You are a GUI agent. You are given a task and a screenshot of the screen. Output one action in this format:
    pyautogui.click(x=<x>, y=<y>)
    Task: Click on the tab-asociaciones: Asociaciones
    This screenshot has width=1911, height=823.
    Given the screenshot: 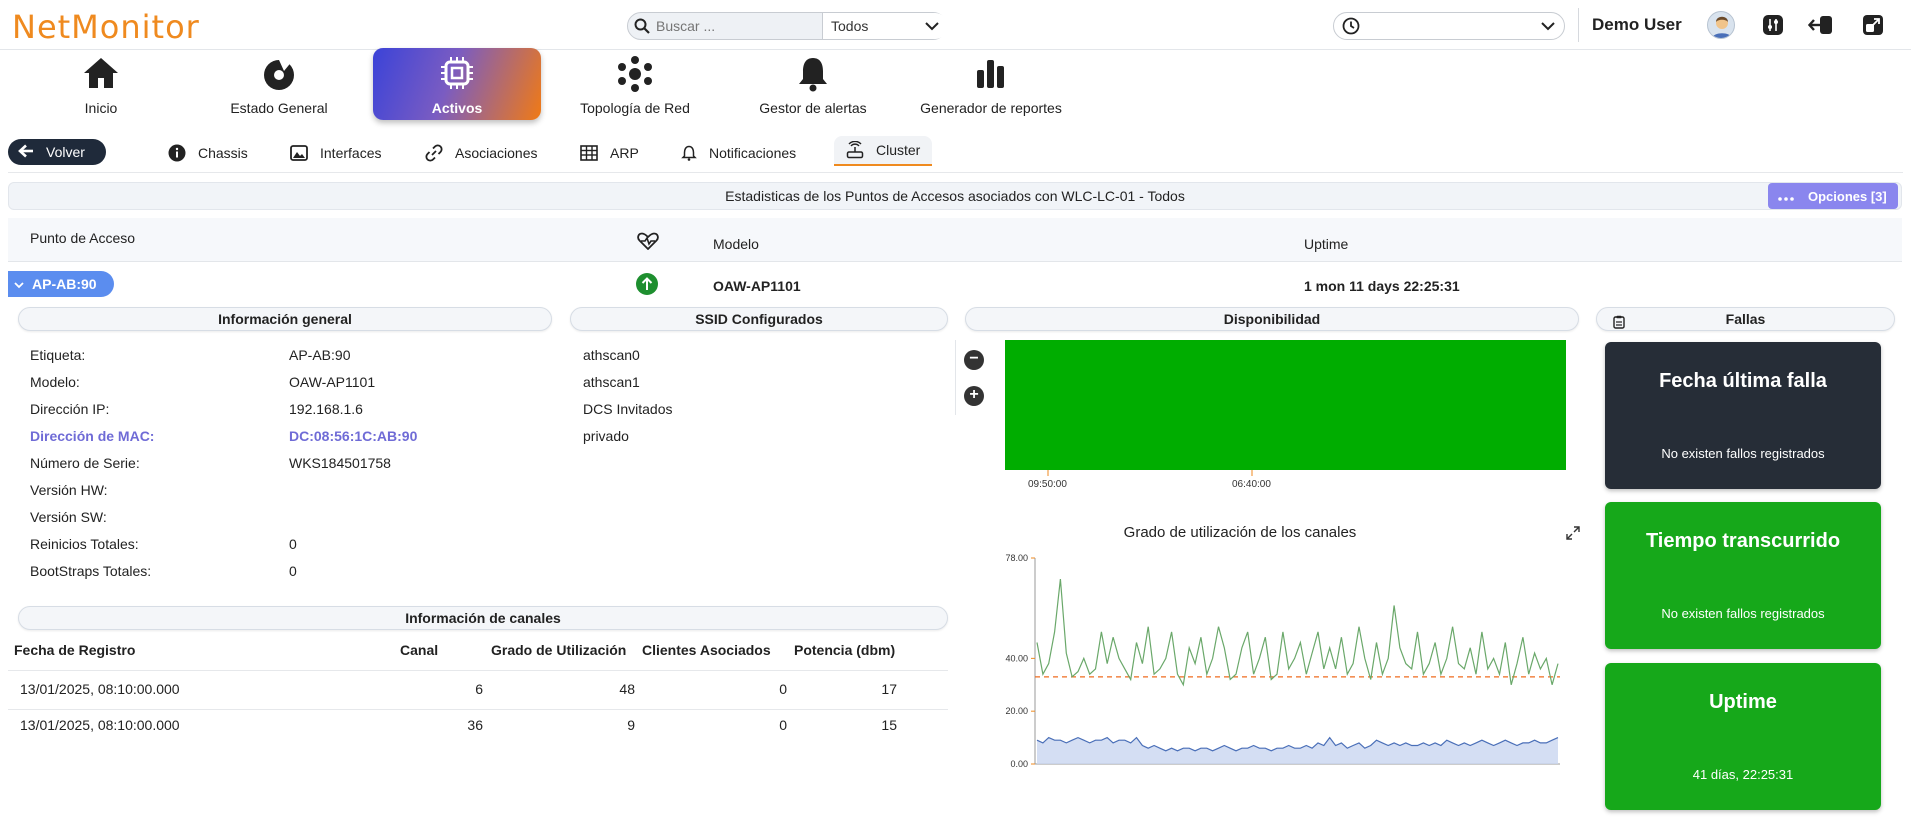 What is the action you would take?
    pyautogui.click(x=481, y=153)
    